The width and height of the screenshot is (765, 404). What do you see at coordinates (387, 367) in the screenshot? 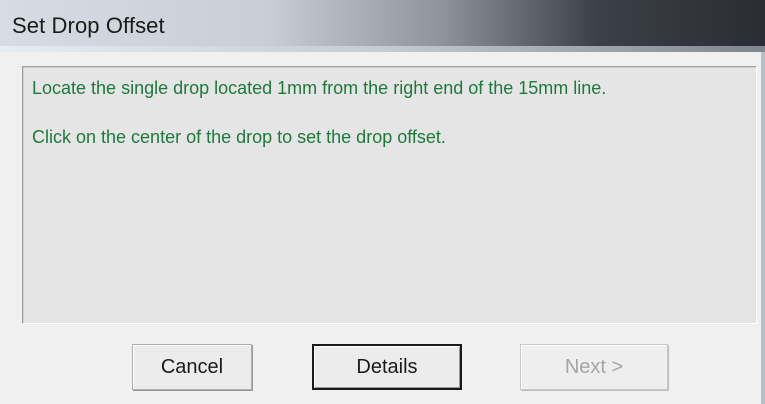
I see `details-button: Details` at bounding box center [387, 367].